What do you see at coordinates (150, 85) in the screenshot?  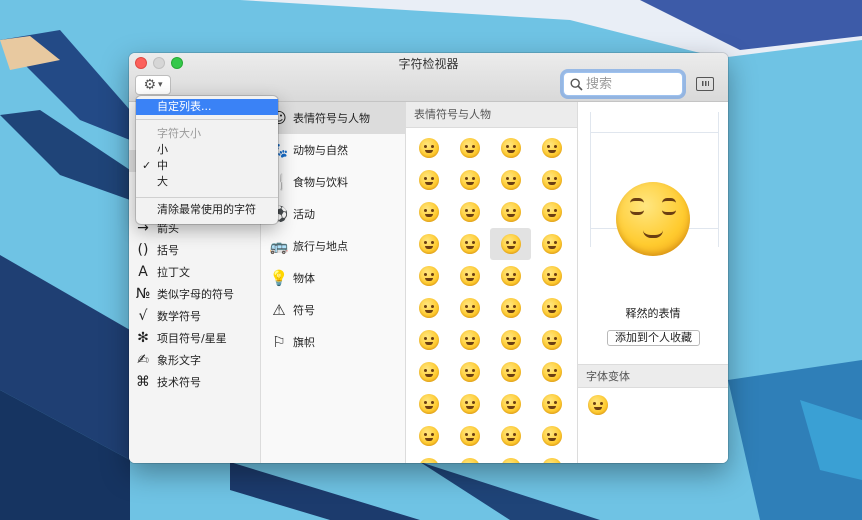 I see `gear-icon: ⚙` at bounding box center [150, 85].